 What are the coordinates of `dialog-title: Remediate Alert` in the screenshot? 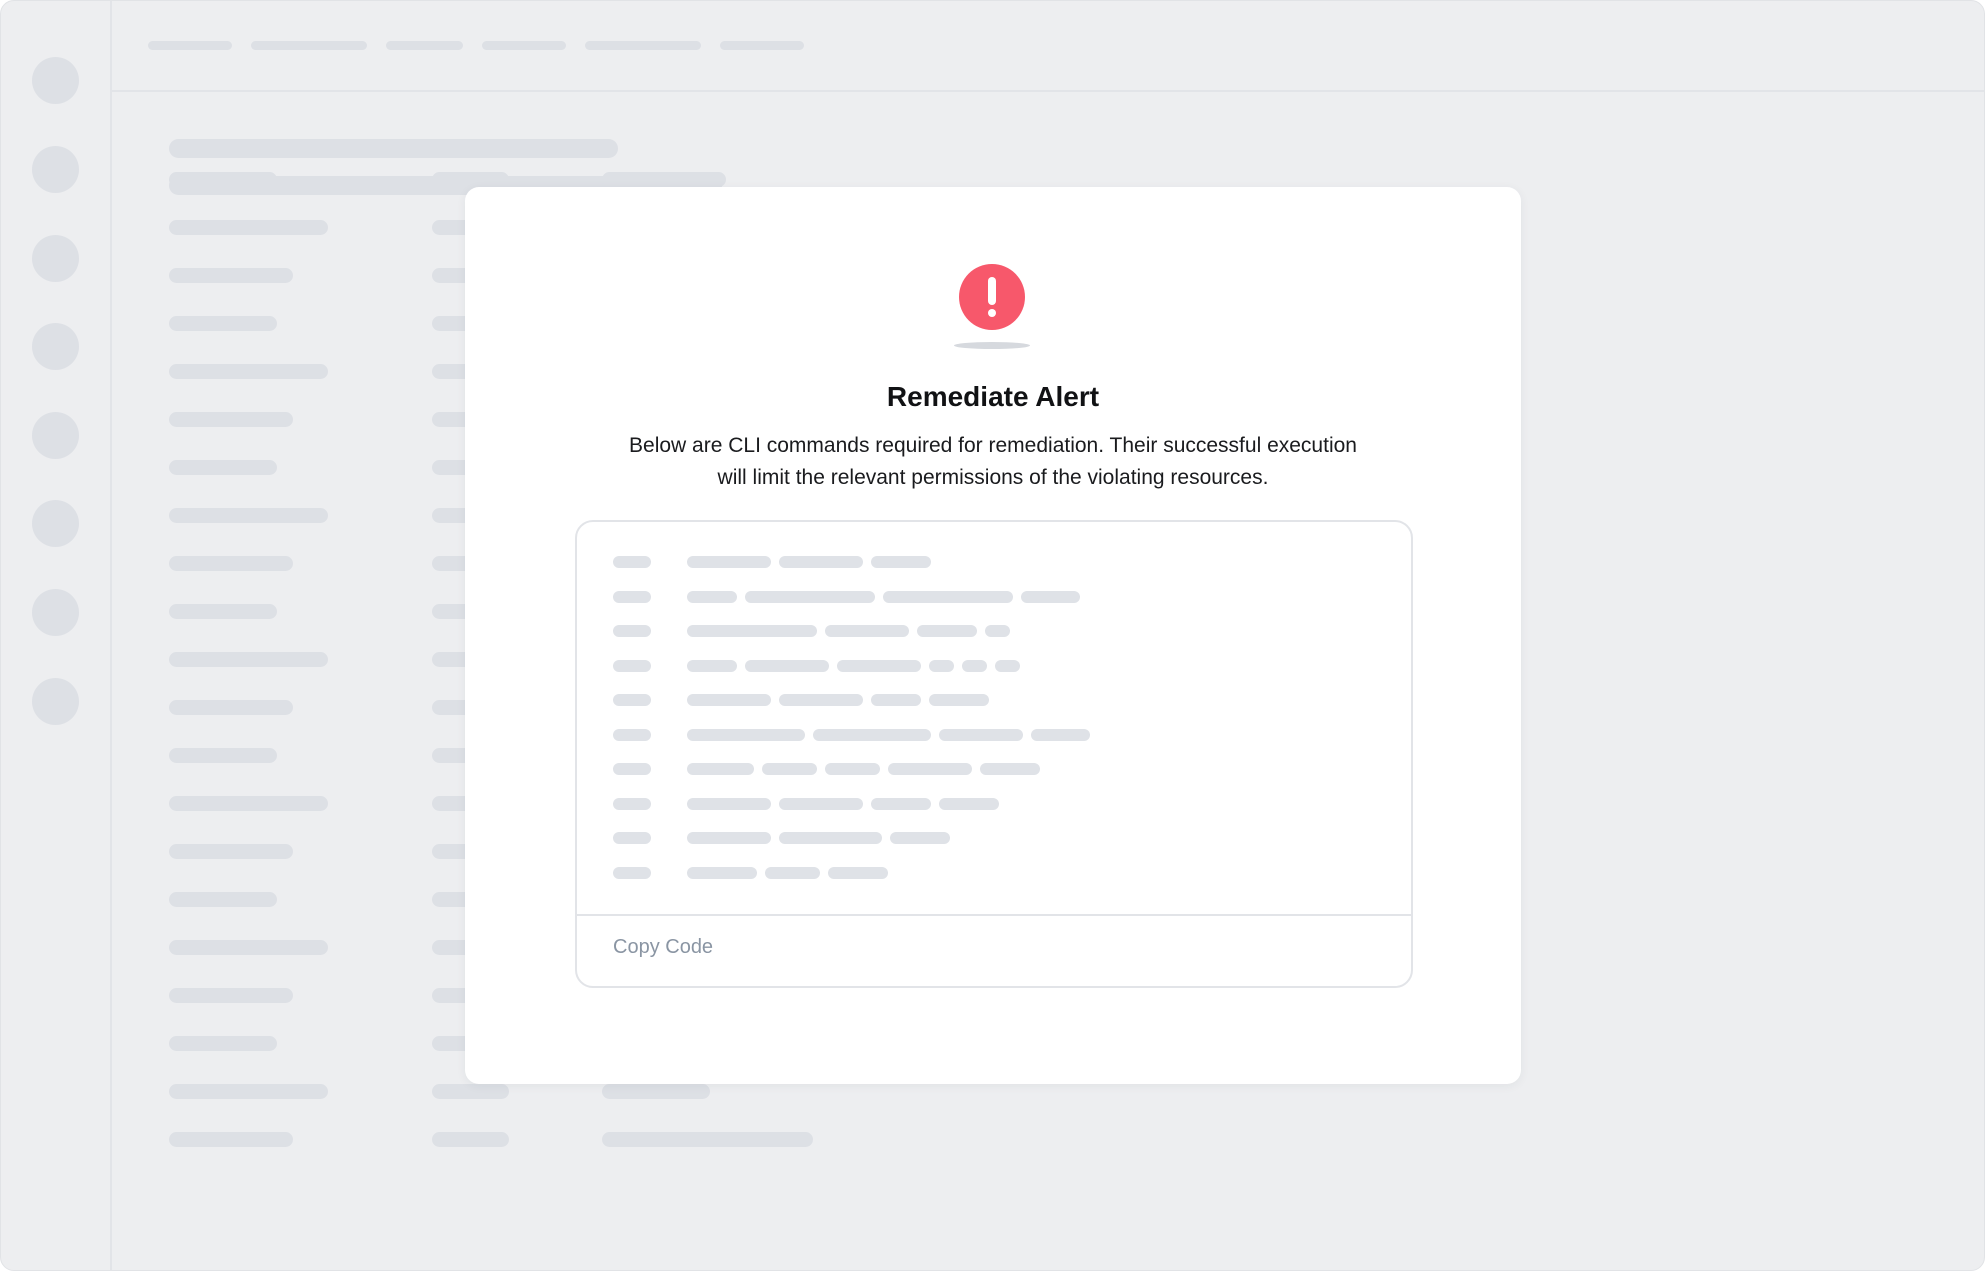 It's located at (993, 396).